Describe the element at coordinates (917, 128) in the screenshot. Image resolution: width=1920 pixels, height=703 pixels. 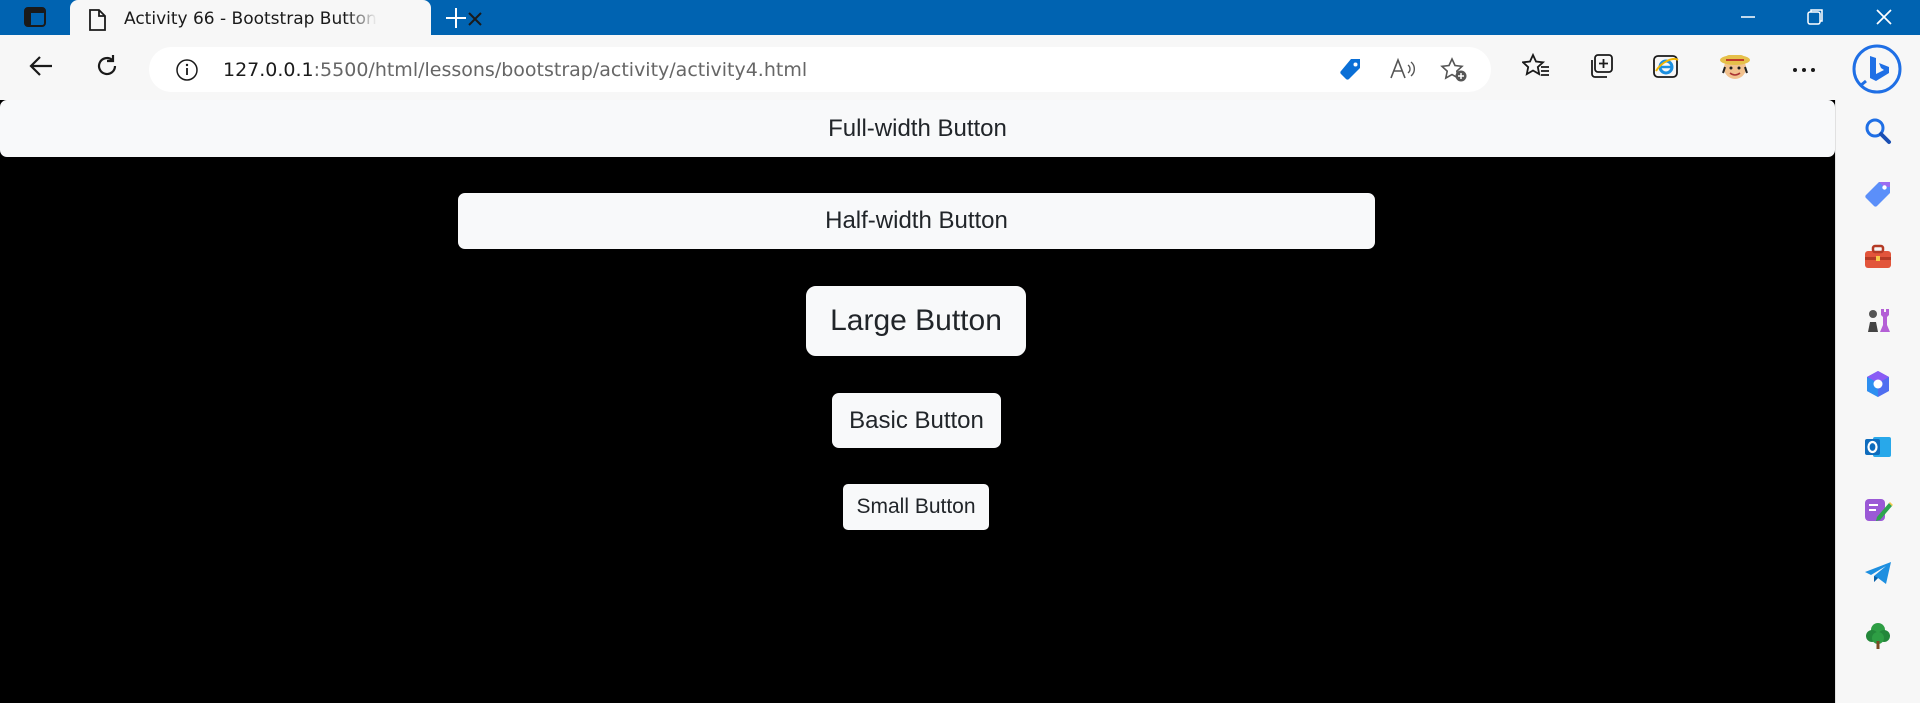
I see `full-width-button: Full-width Button` at that location.